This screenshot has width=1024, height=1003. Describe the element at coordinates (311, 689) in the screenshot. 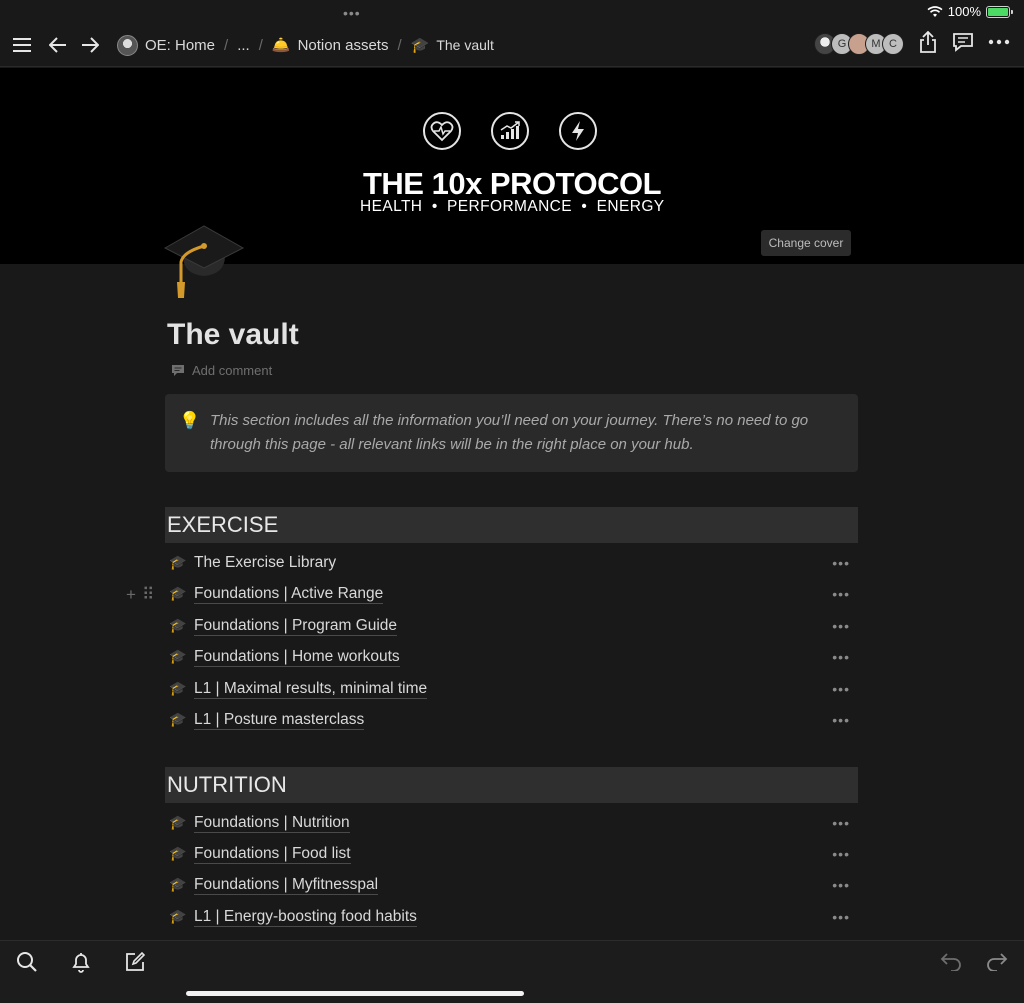

I see `page-link: L1 | Maximal results, minimal time` at that location.